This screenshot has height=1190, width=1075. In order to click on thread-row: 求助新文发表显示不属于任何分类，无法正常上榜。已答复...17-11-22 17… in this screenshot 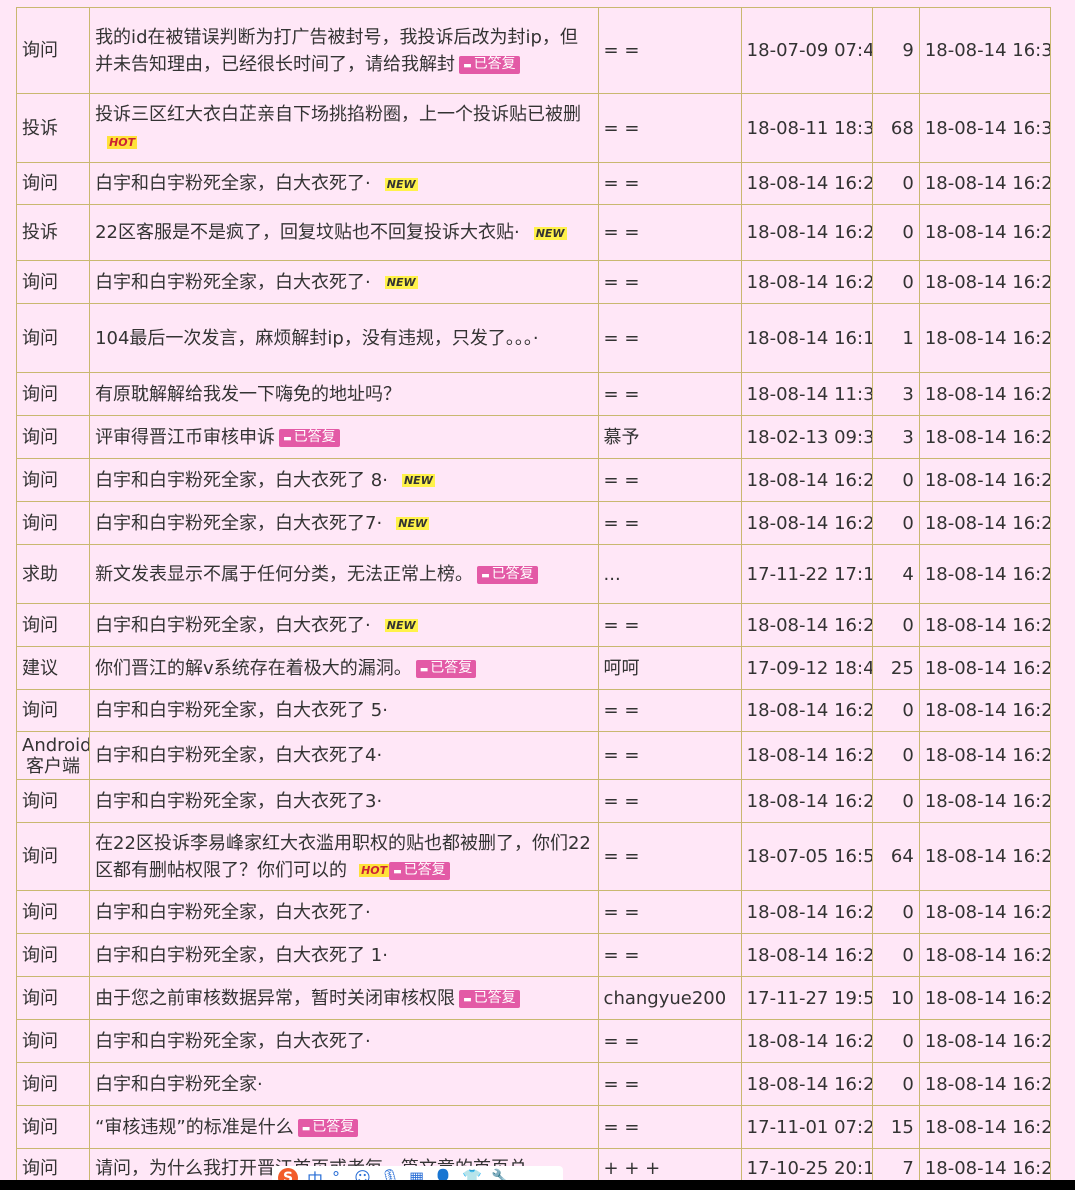, I will do `click(533, 574)`.